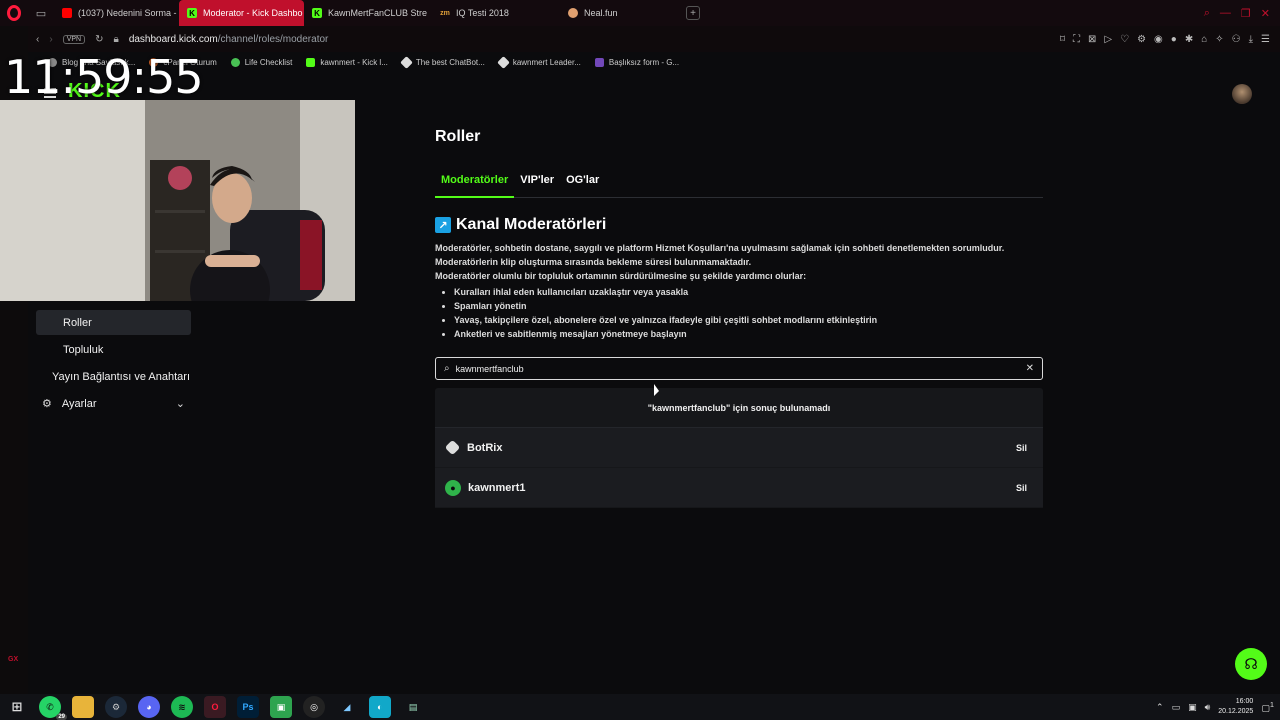 Image resolution: width=1280 pixels, height=720 pixels. I want to click on search-input, so click(737, 368).